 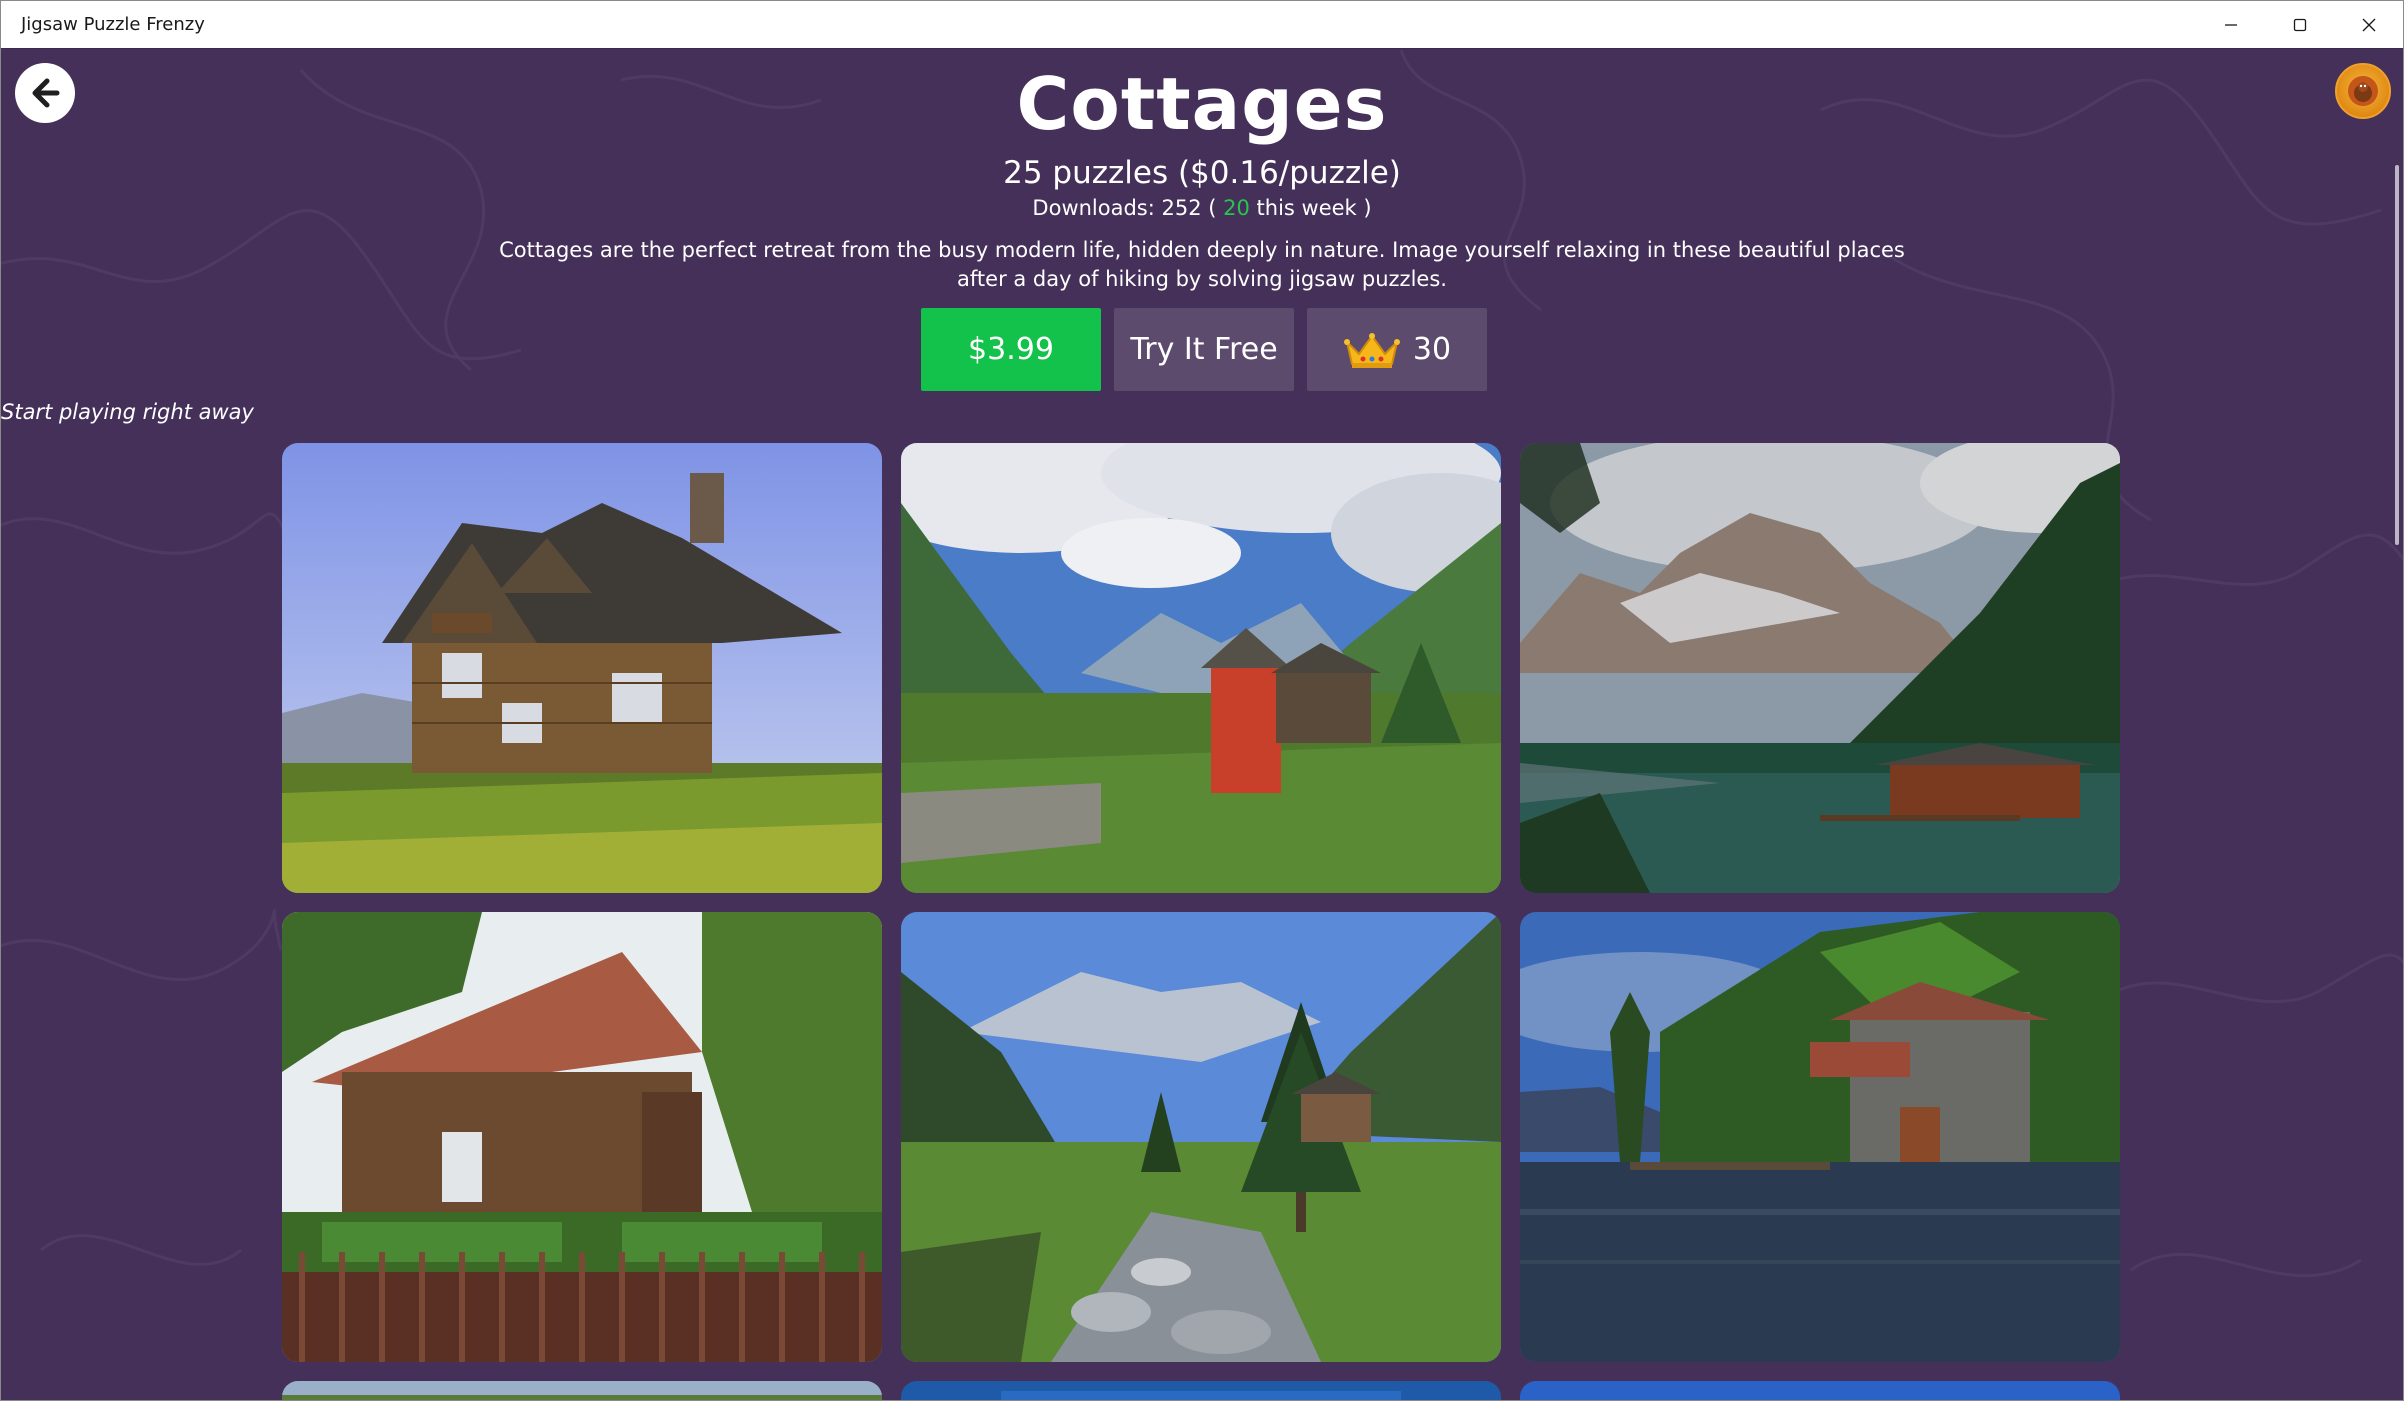 I want to click on puzzle-tile-lake-boathouse, so click(x=1820, y=668).